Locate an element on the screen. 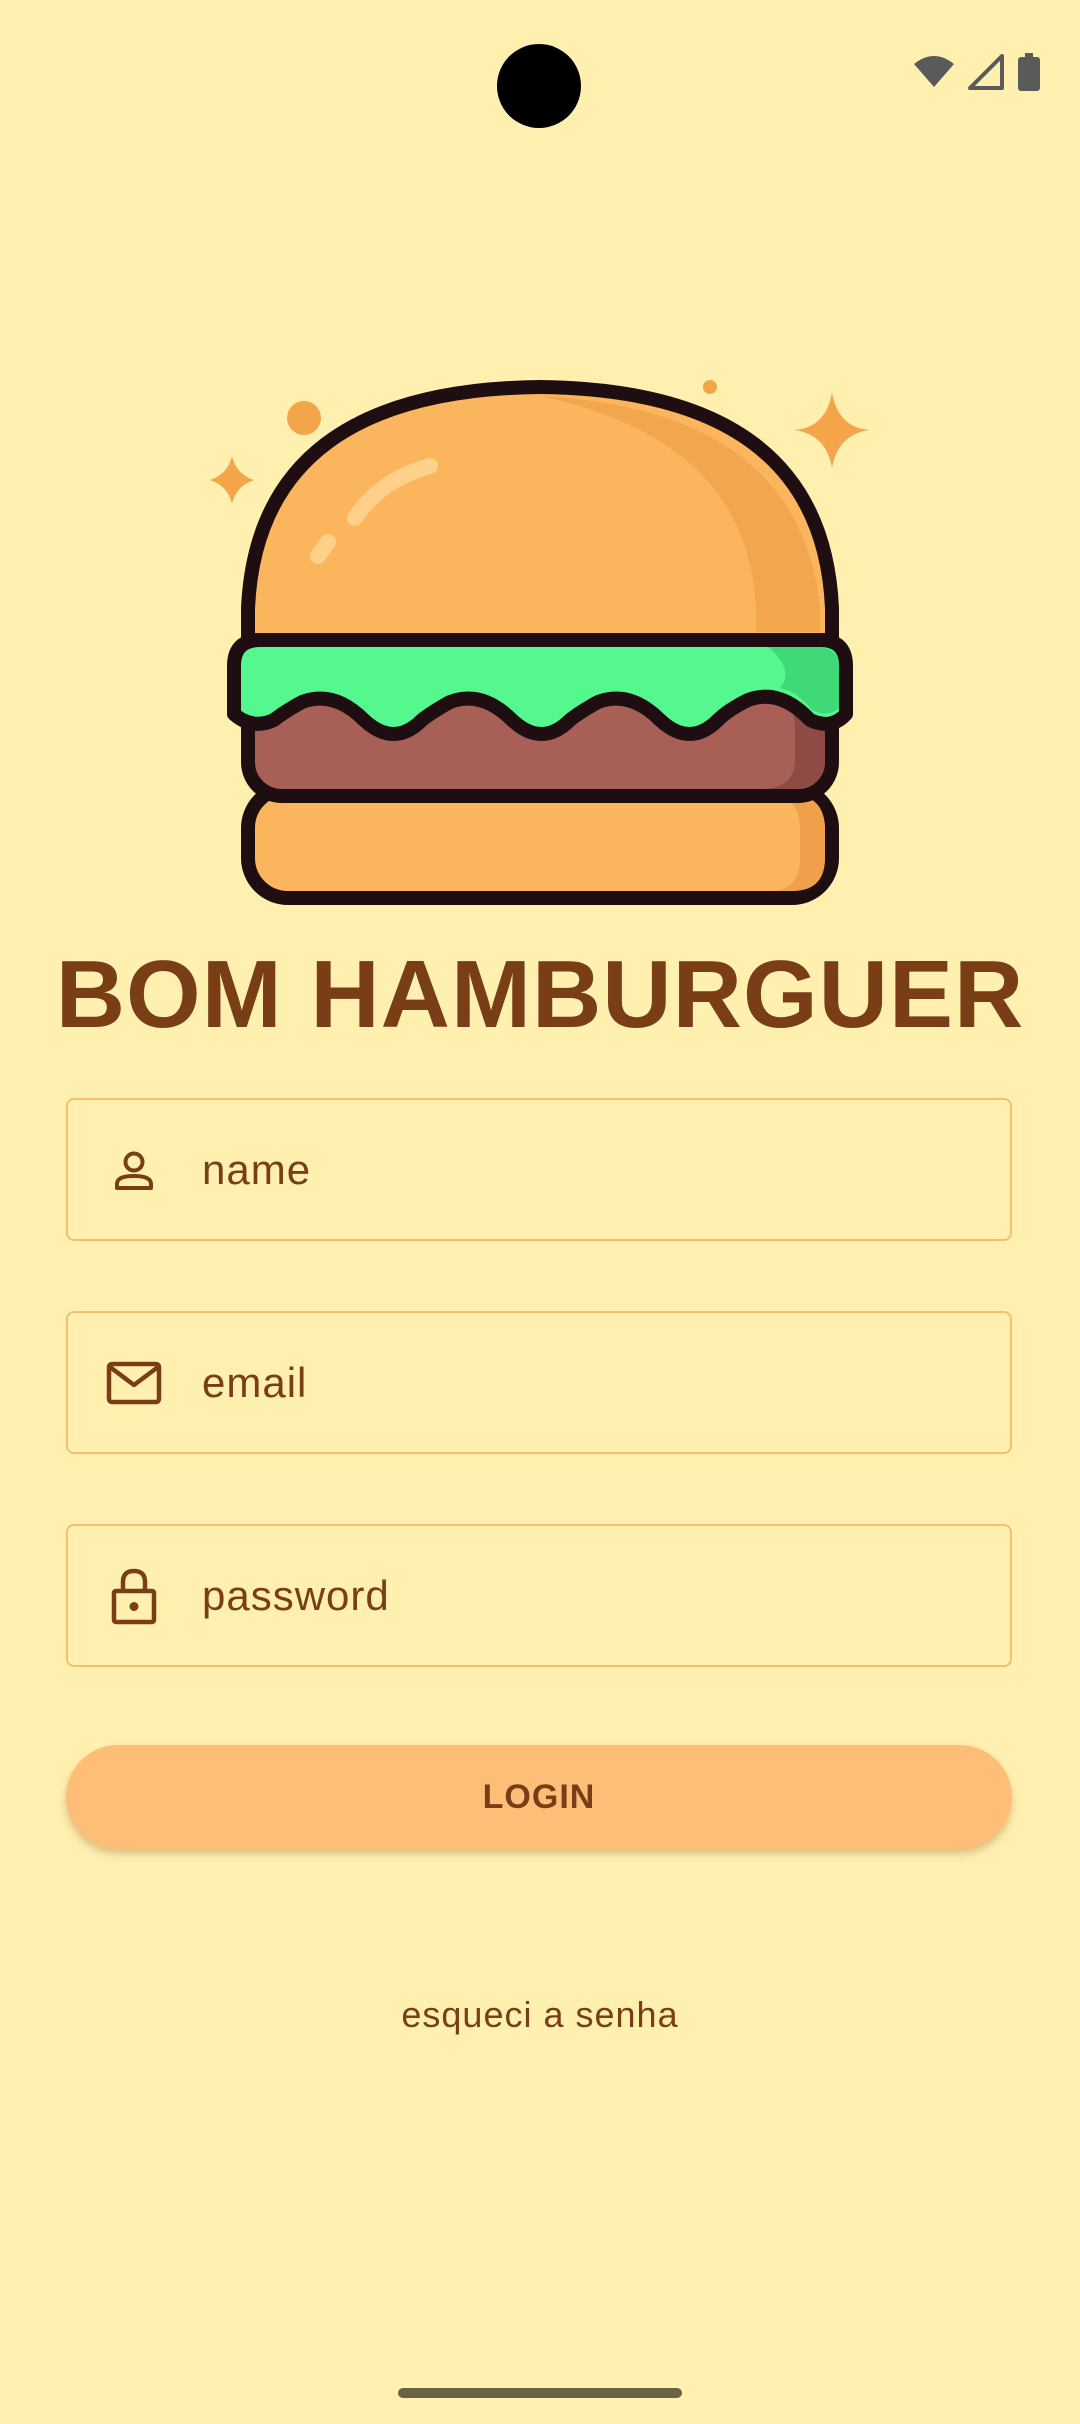  cellular-signal-icon is located at coordinates (986, 72).